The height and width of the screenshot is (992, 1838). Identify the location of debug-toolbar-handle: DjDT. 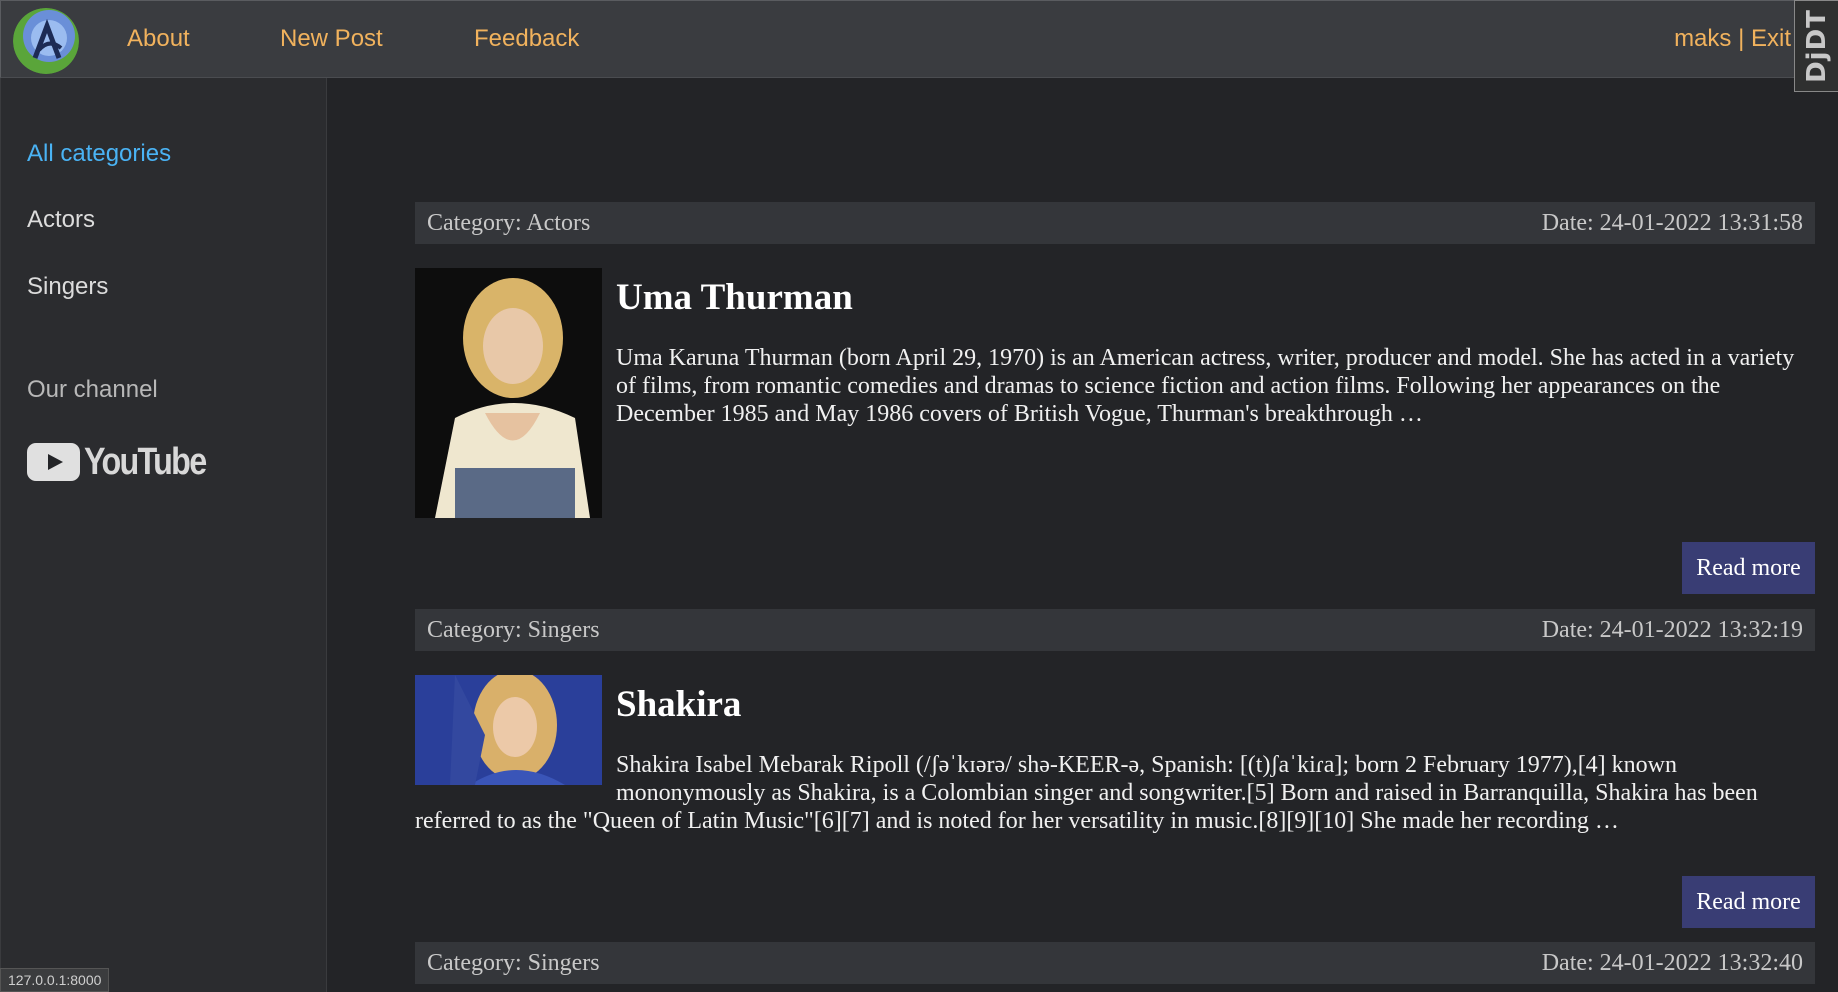
(1816, 46).